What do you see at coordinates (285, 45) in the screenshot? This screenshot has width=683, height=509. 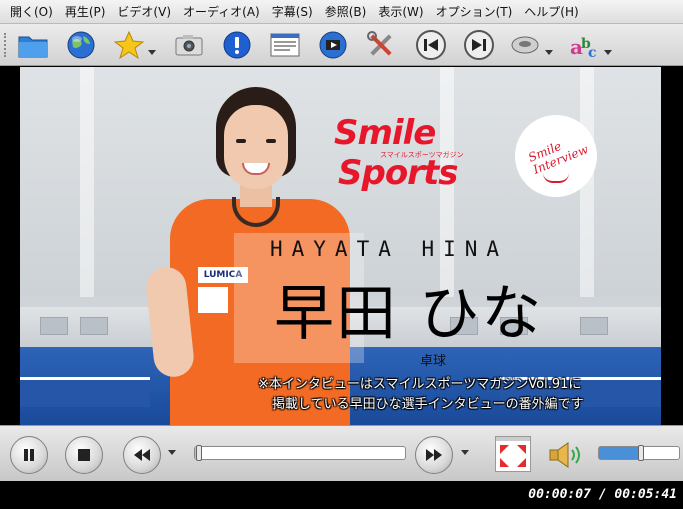 I see `document-icon` at bounding box center [285, 45].